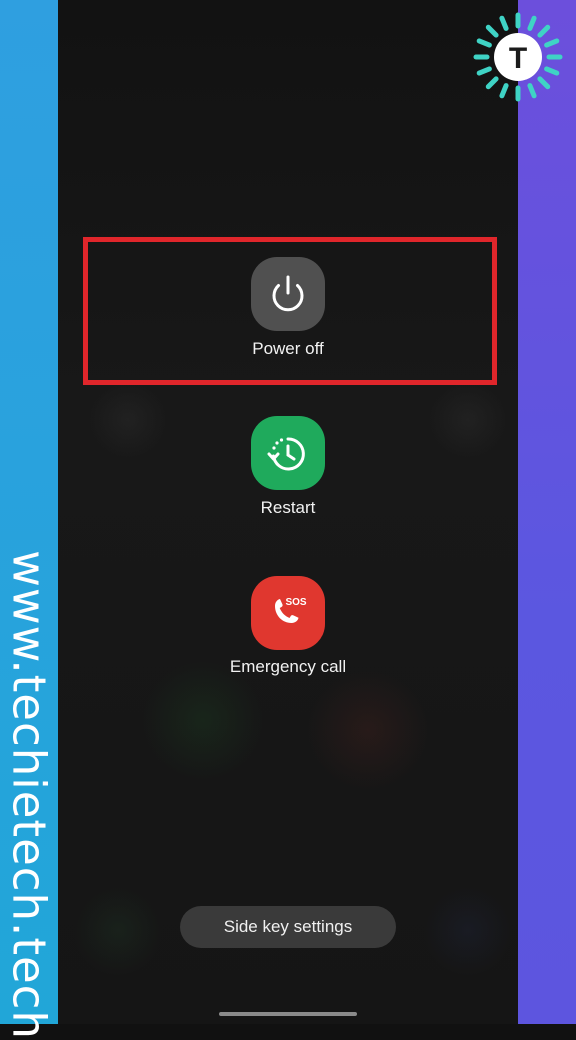  Describe the element at coordinates (295, 602) in the screenshot. I see `sos-badge: SOS` at that location.